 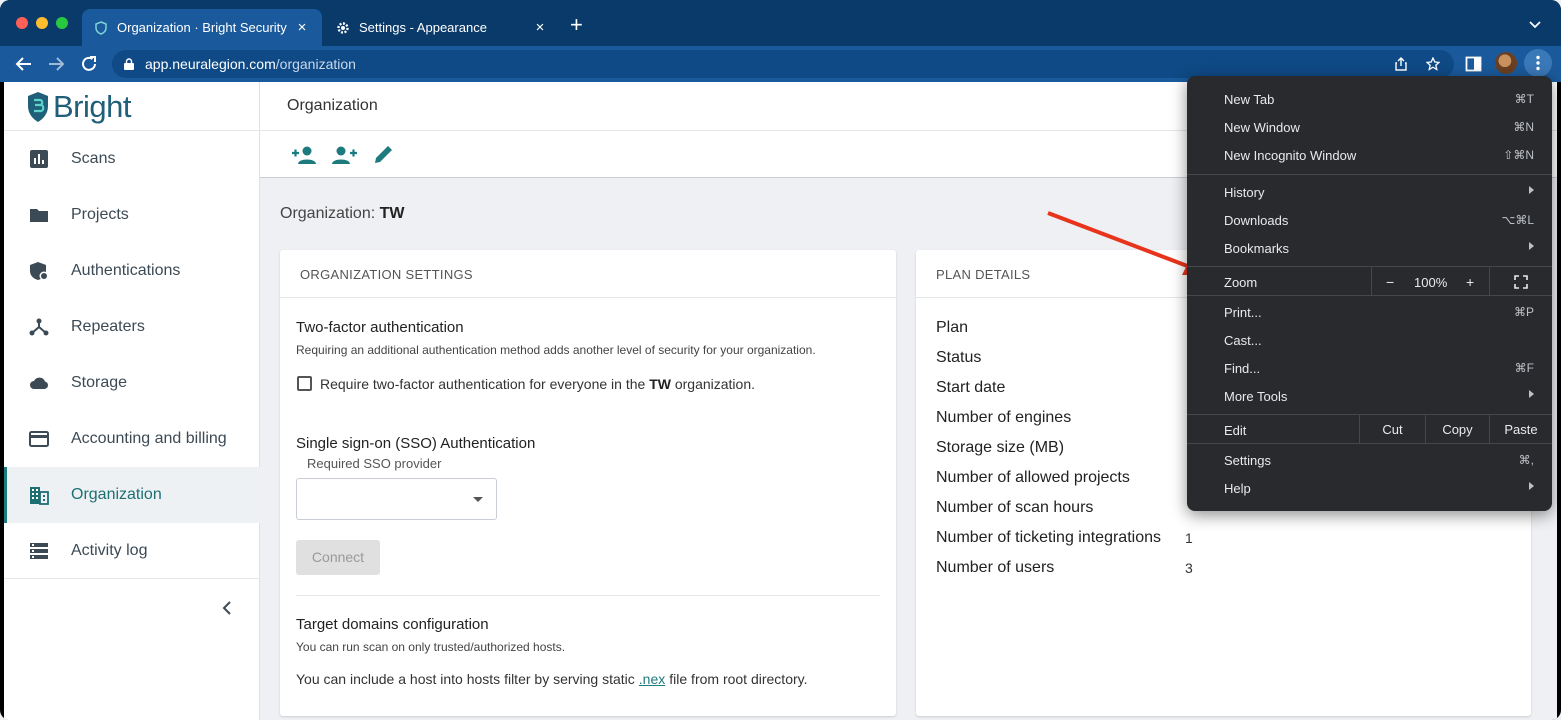 I want to click on sidebar-item-accounting-billing: Accounting and billing, so click(x=132, y=439).